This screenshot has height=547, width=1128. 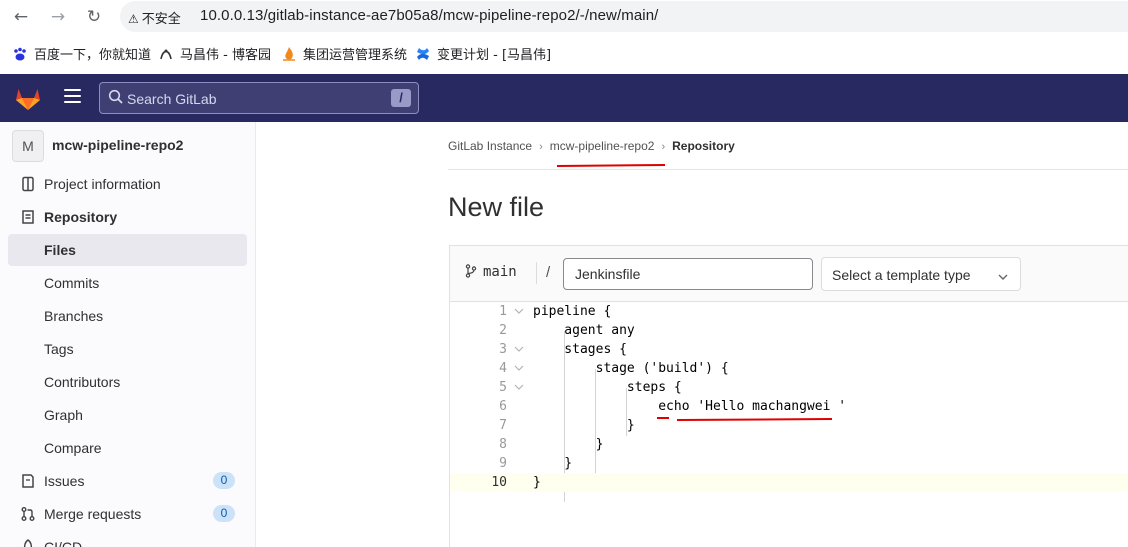 I want to click on breadcrumb-repository: Repository, so click(x=703, y=146).